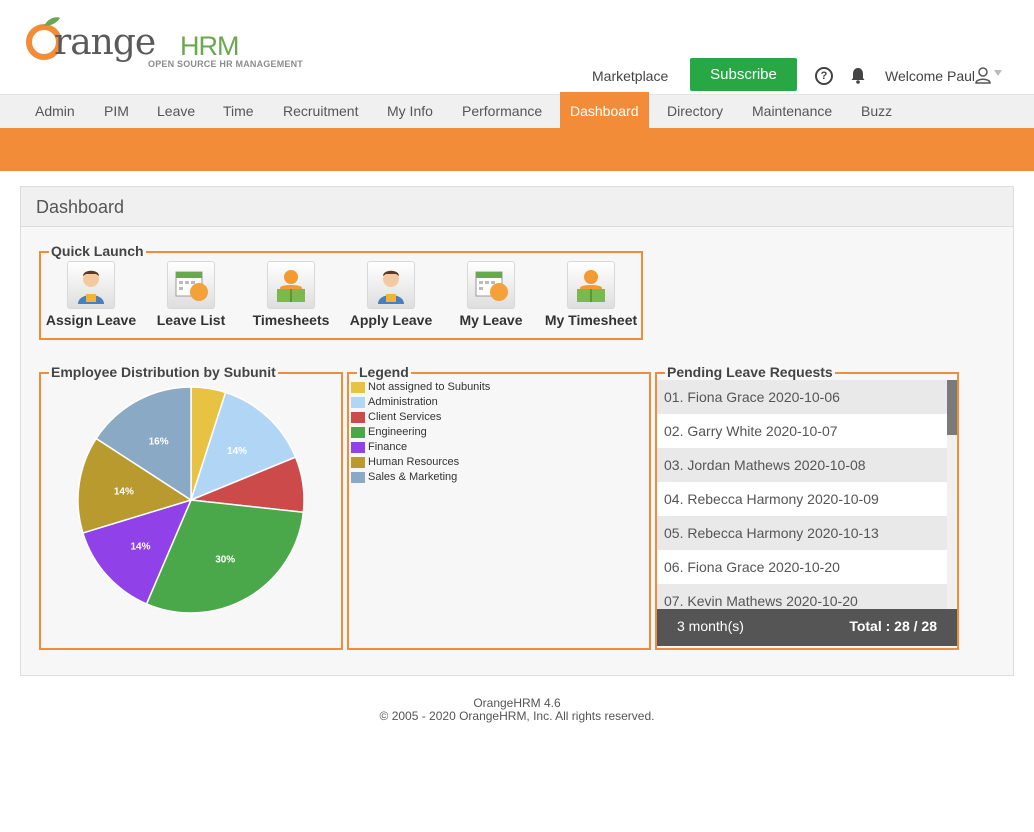  What do you see at coordinates (429, 387) in the screenshot?
I see `legend-label: Not assigned to Subunits` at bounding box center [429, 387].